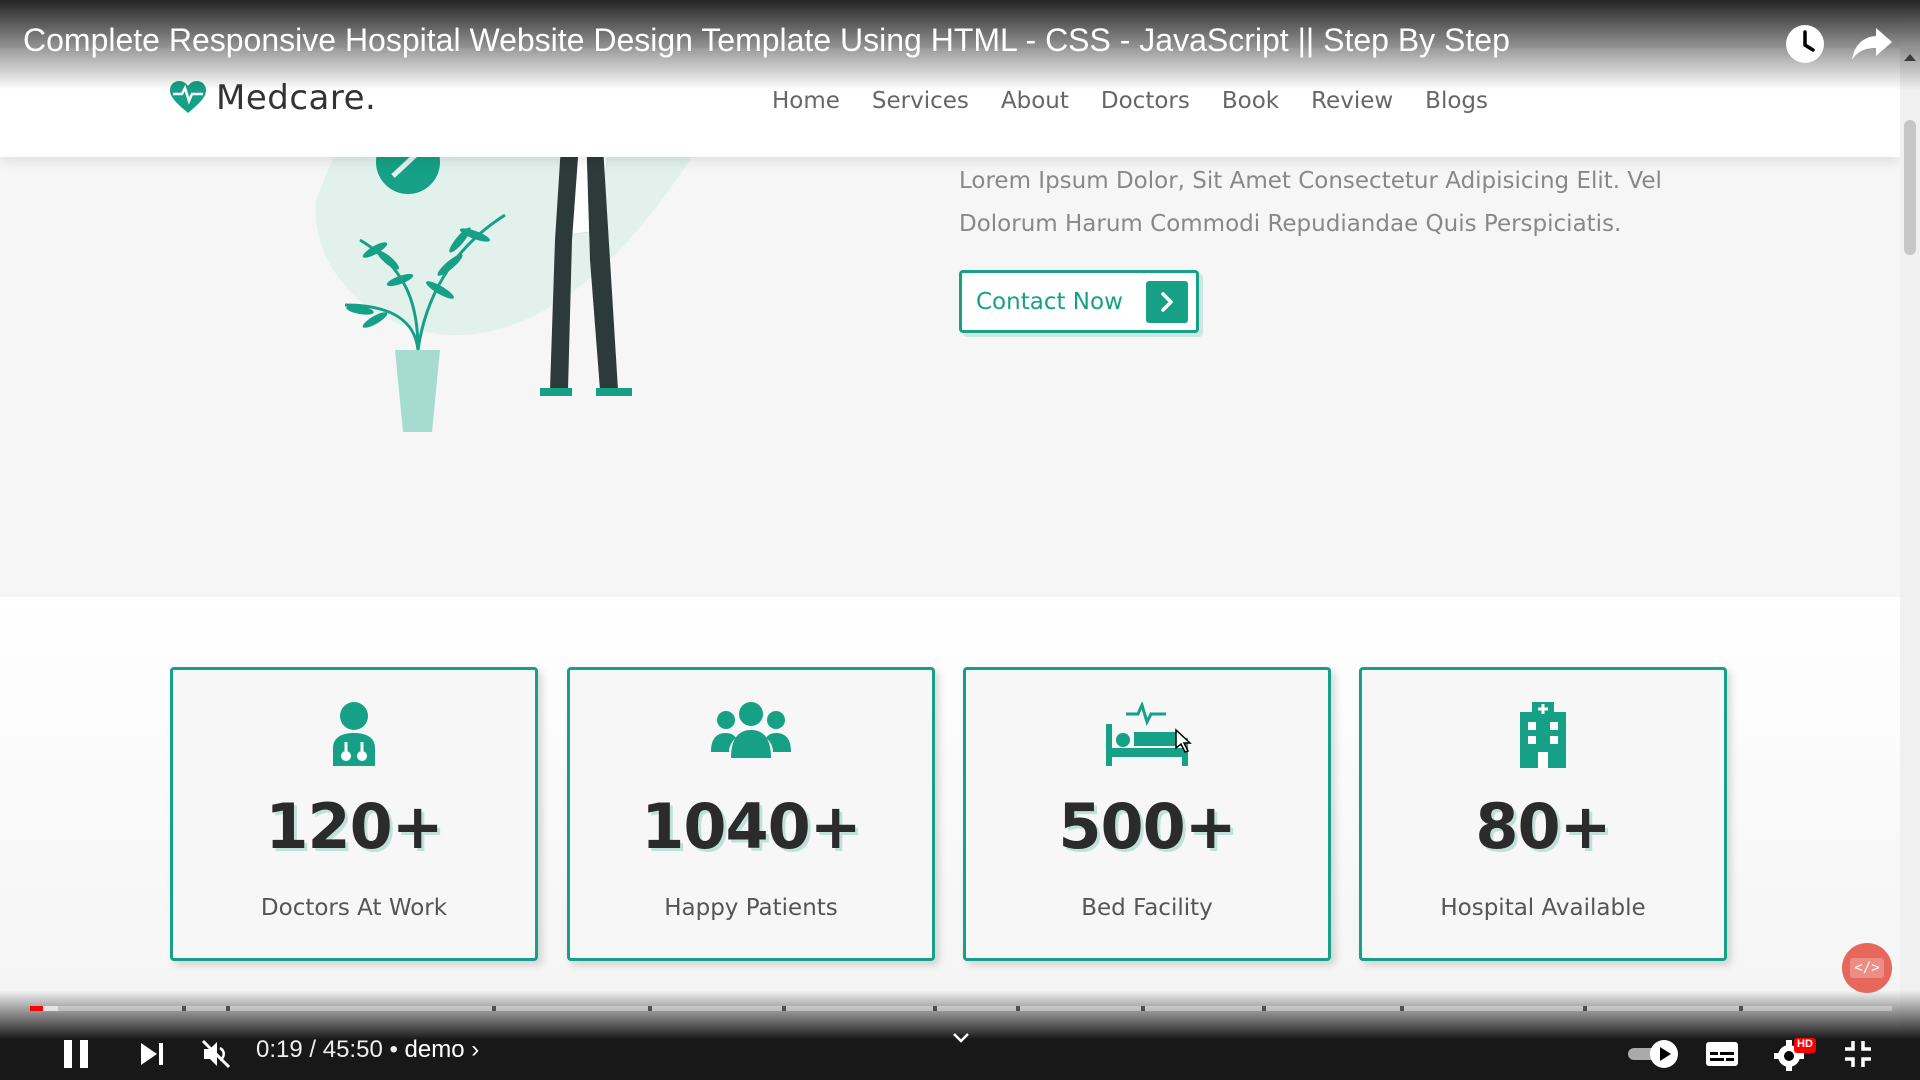  I want to click on next-button, so click(152, 1054).